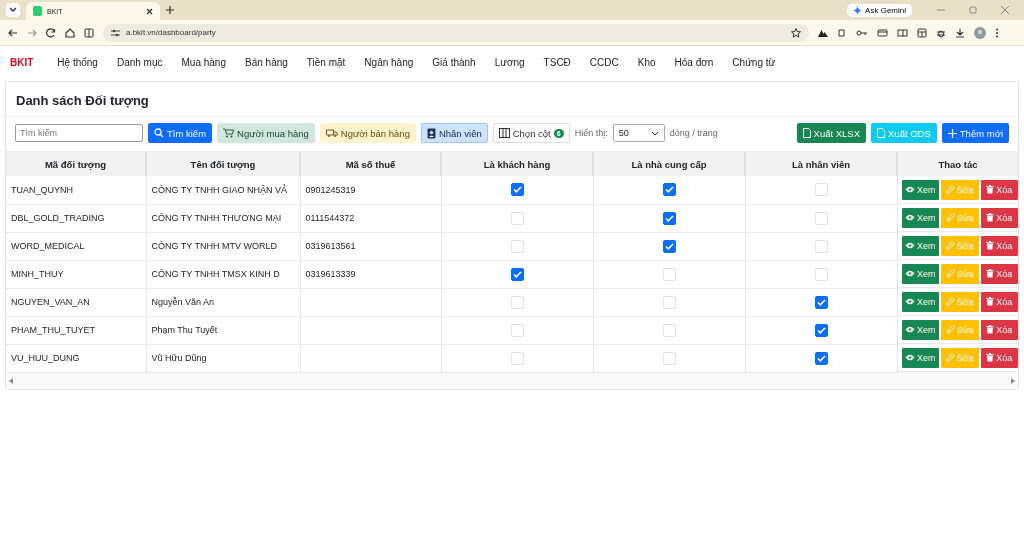 Image resolution: width=1024 pixels, height=550 pixels. I want to click on nav-link: Lương, so click(509, 62).